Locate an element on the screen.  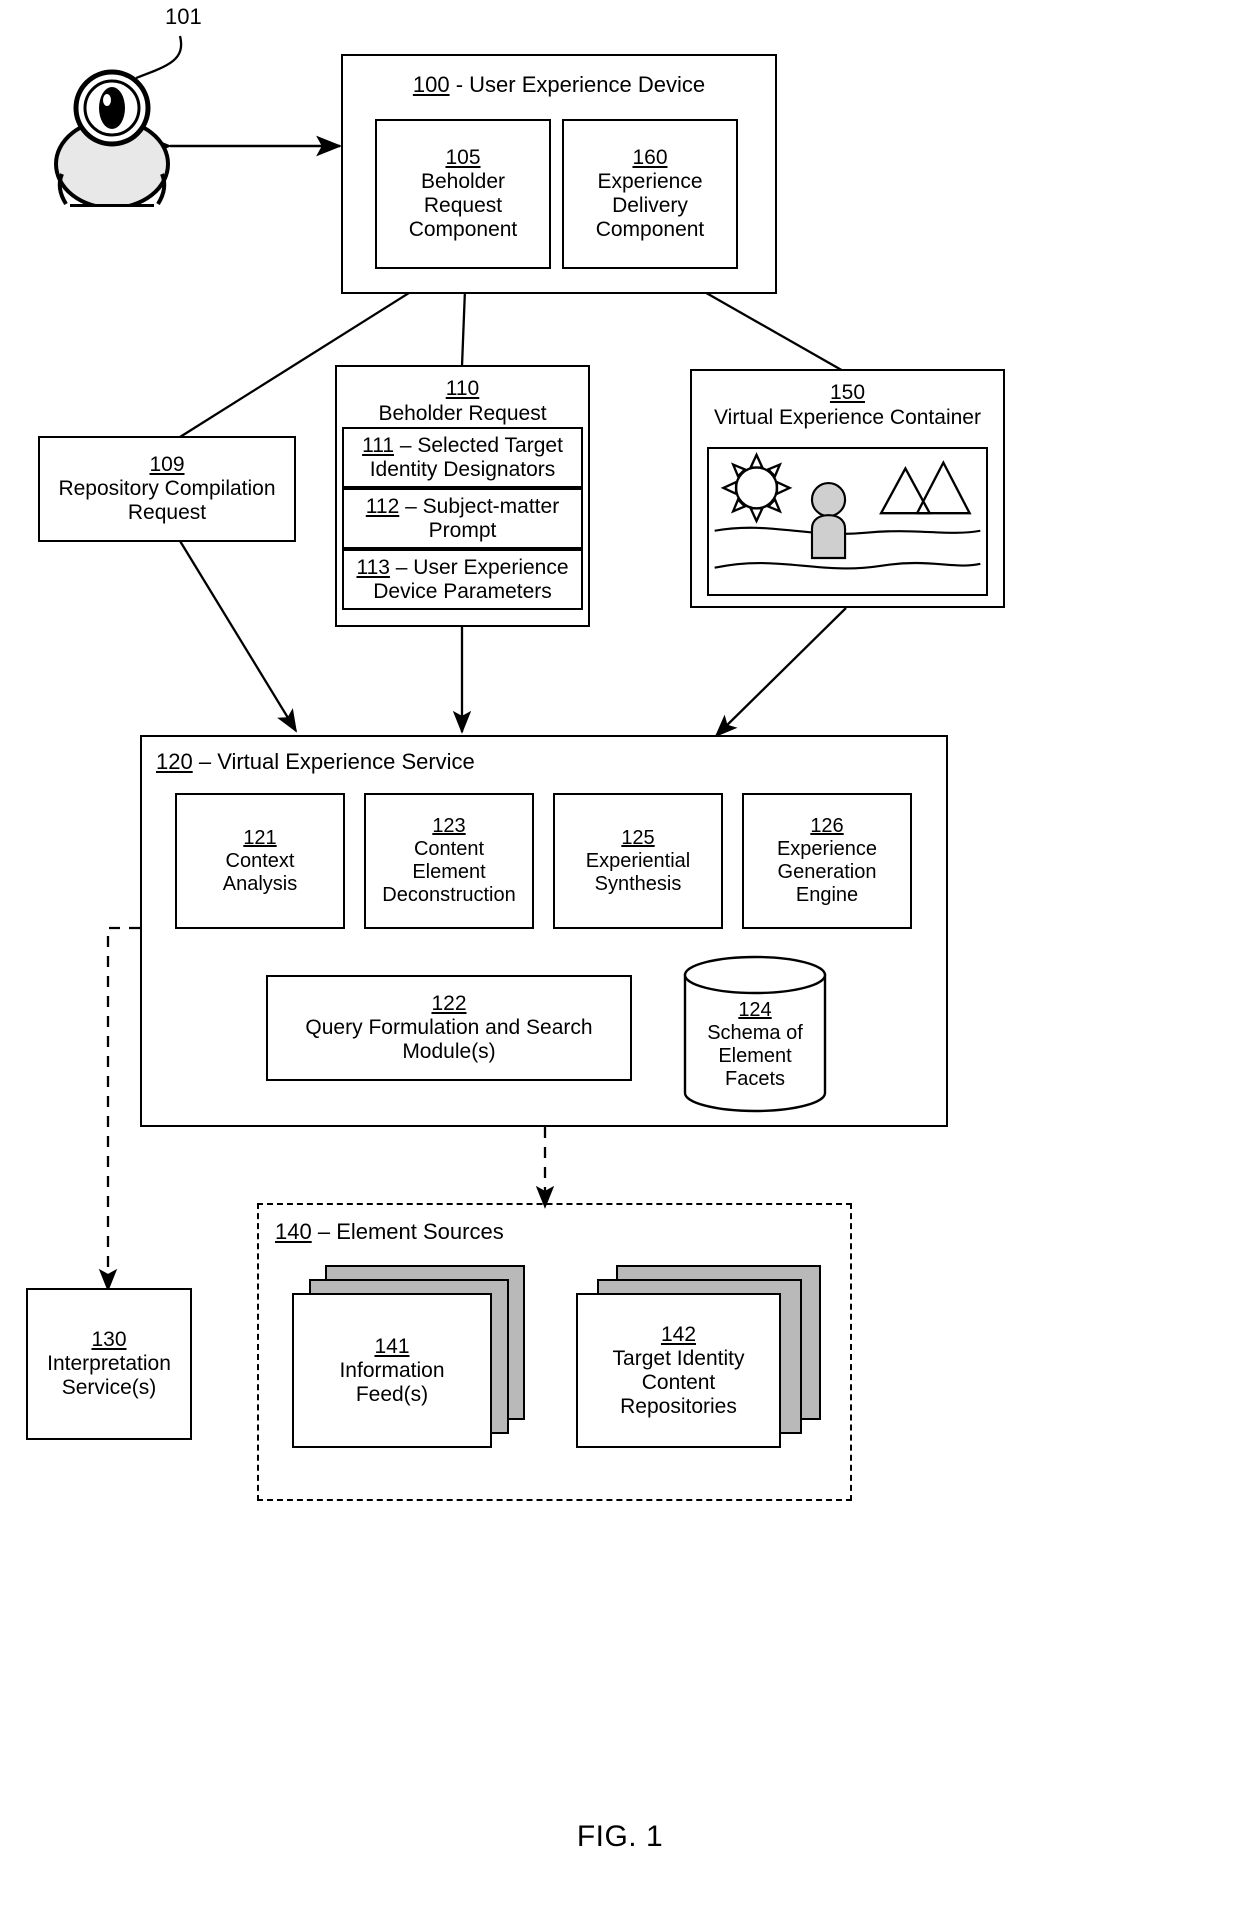
ref-113-number: 113 is located at coordinates (373, 567).